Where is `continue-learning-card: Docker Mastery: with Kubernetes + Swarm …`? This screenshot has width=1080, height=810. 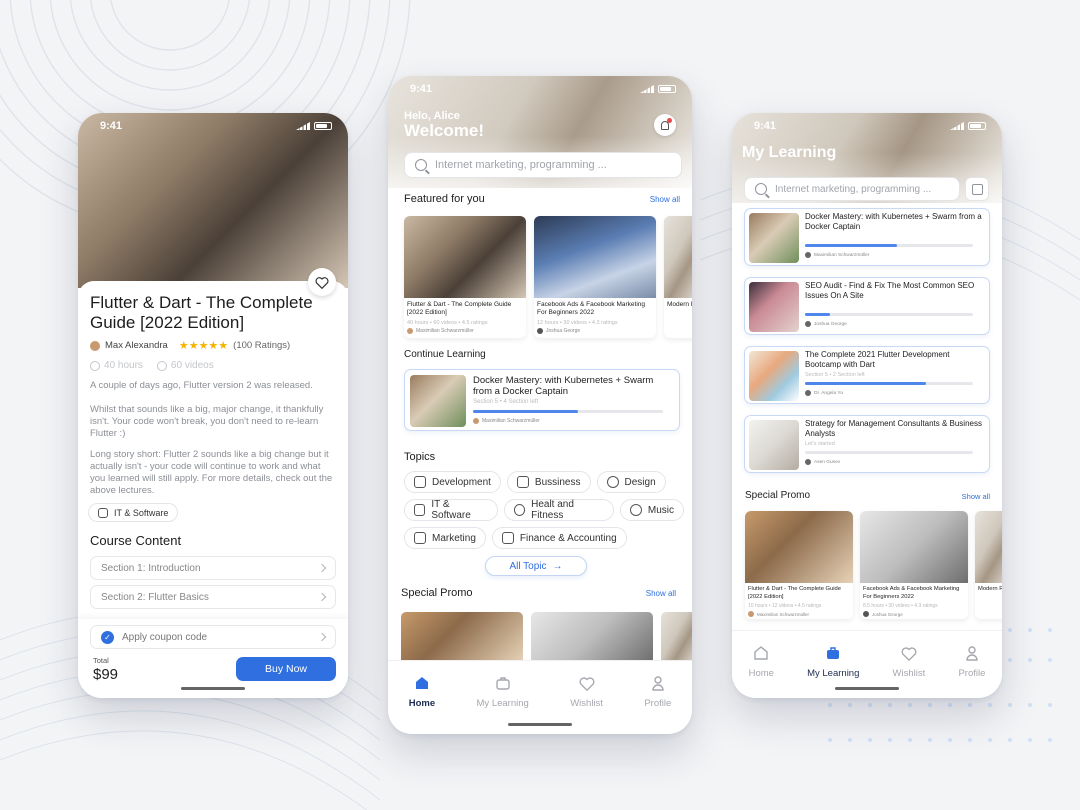 continue-learning-card: Docker Mastery: with Kubernetes + Swarm … is located at coordinates (542, 400).